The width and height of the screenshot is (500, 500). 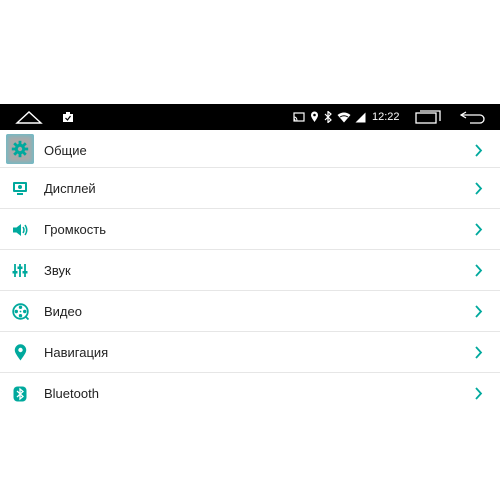 What do you see at coordinates (20, 352) in the screenshot?
I see `location-pin-icon` at bounding box center [20, 352].